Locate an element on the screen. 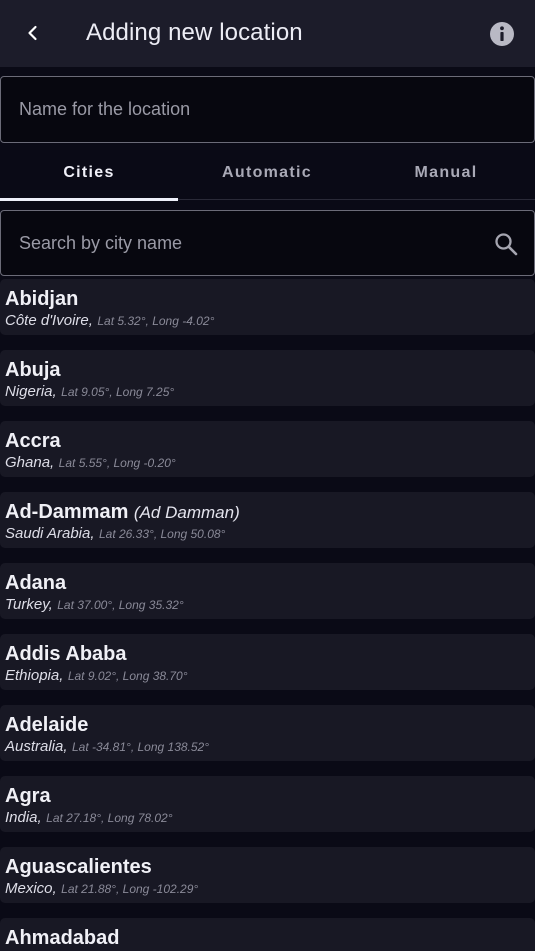 This screenshot has width=535, height=951. search-icon is located at coordinates (506, 244).